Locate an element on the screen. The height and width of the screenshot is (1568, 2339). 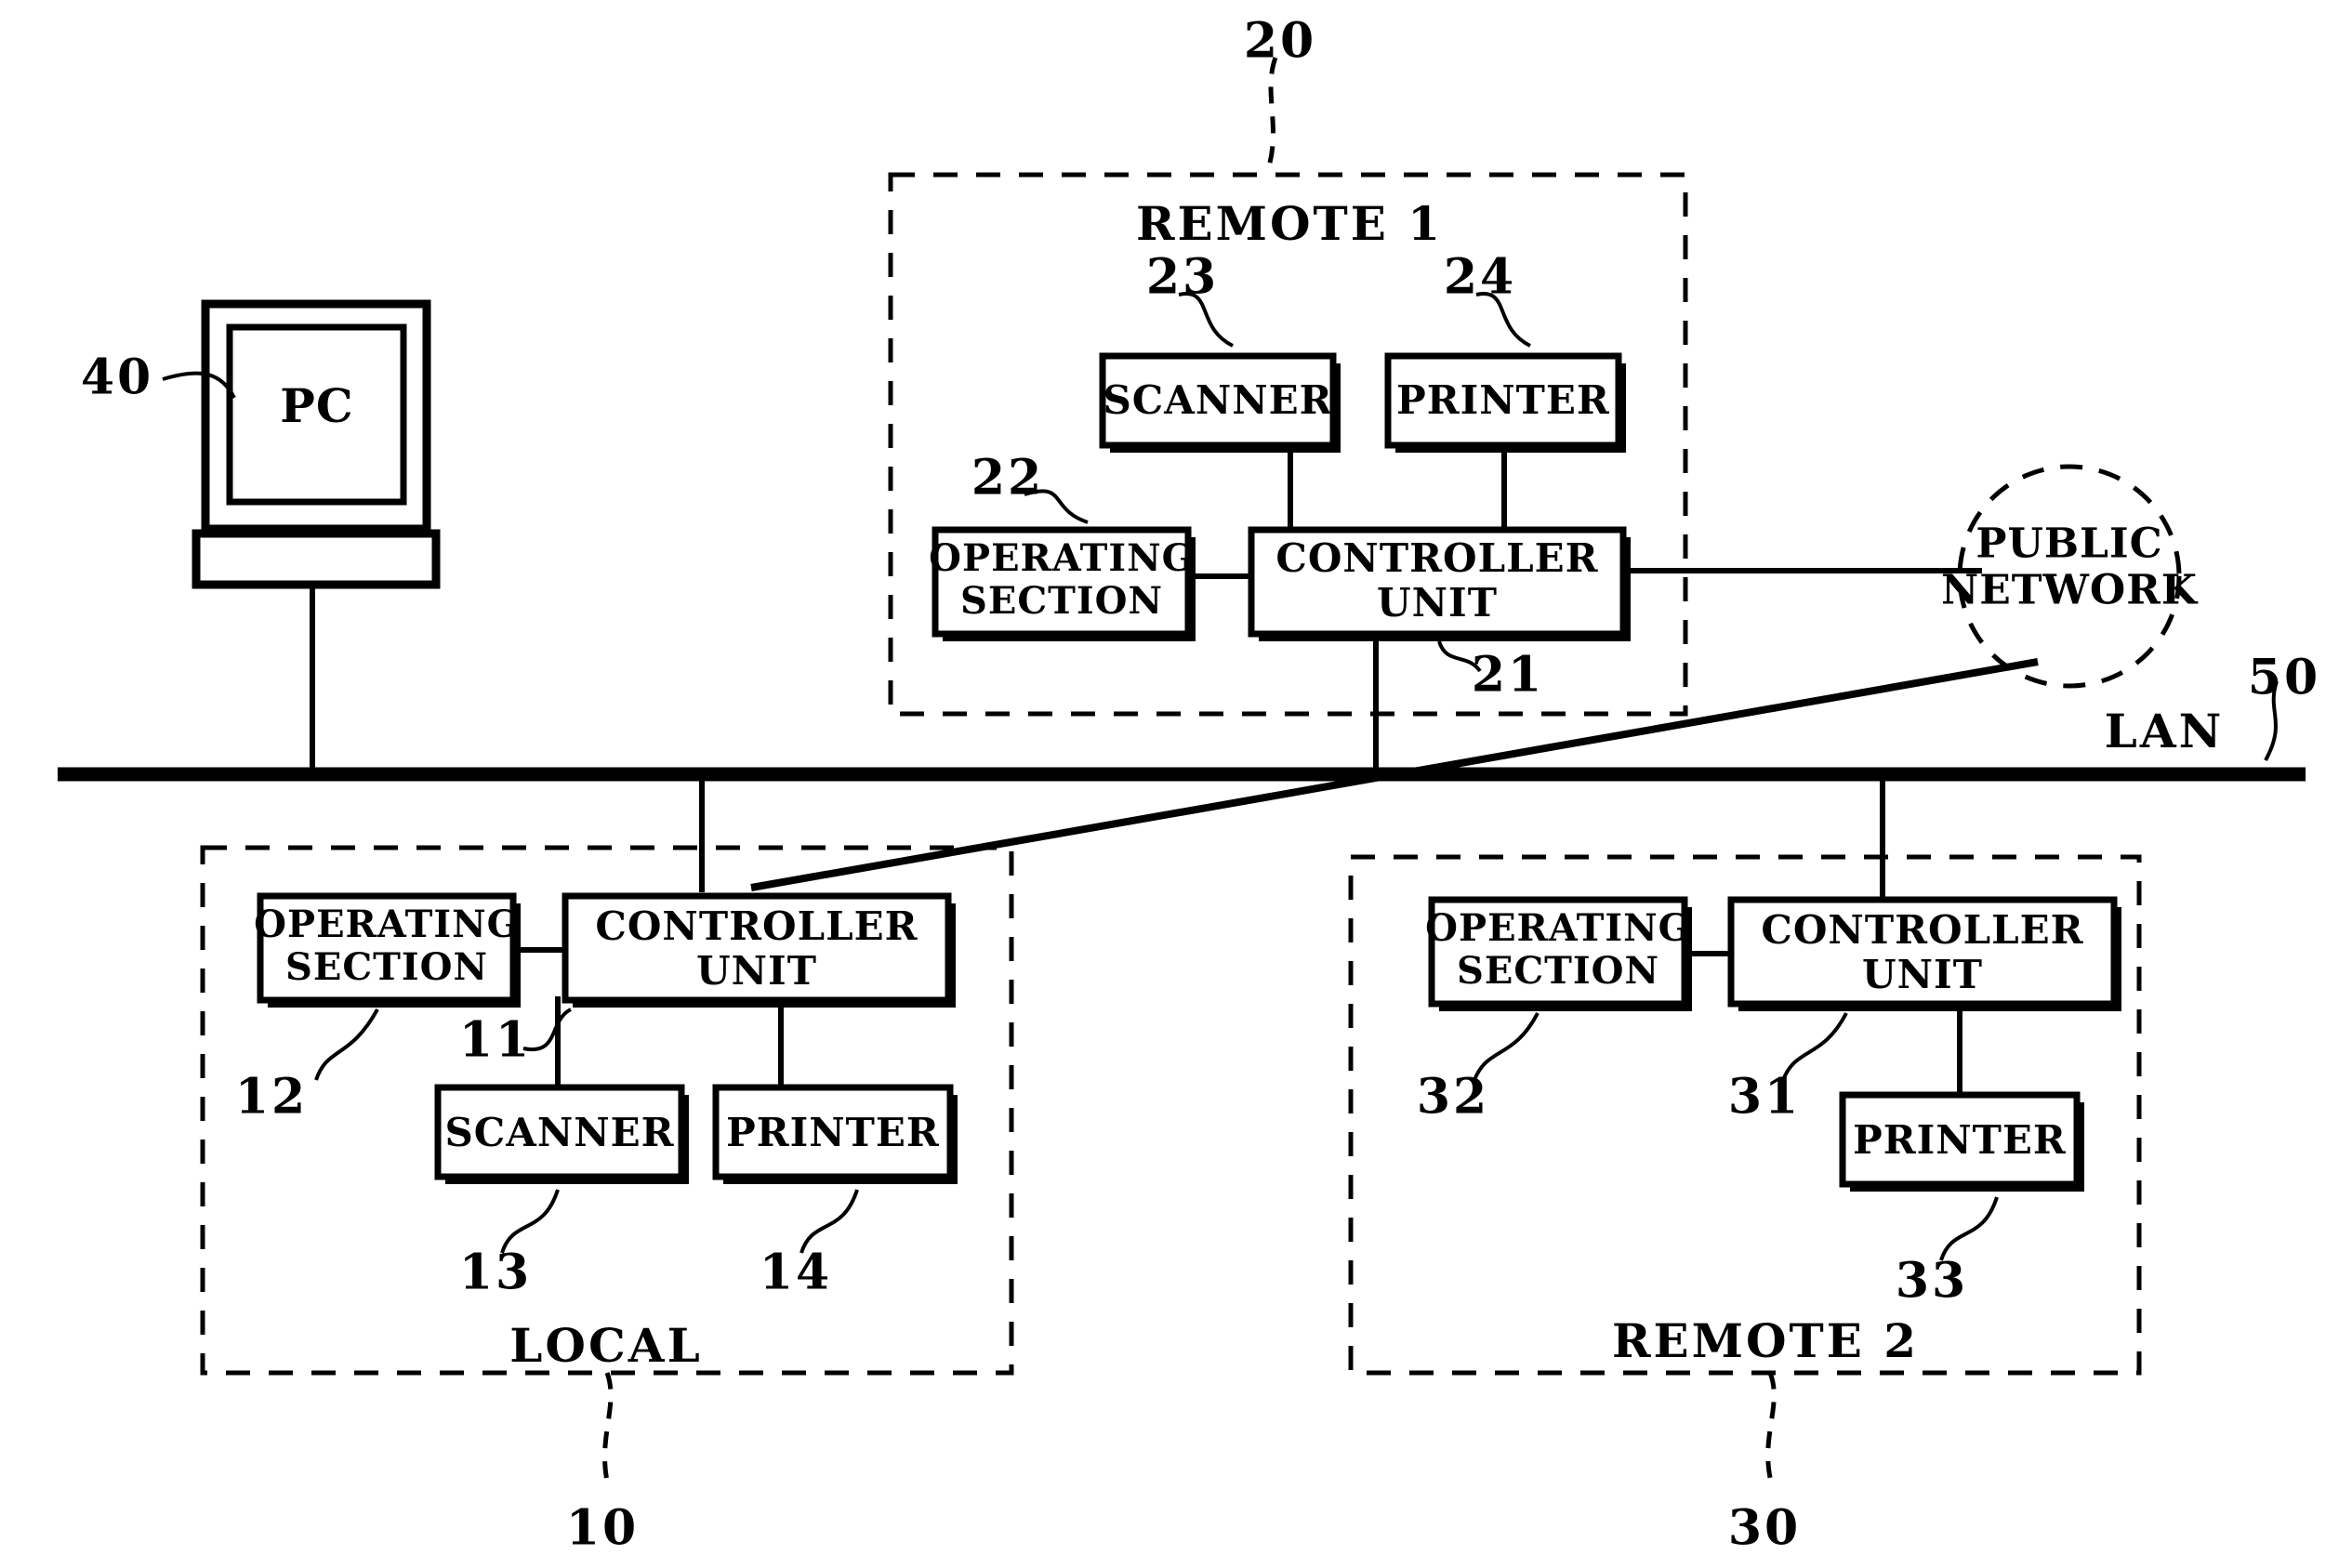
remote1-controller-label-line2: UNIT is located at coordinates (1438, 603).